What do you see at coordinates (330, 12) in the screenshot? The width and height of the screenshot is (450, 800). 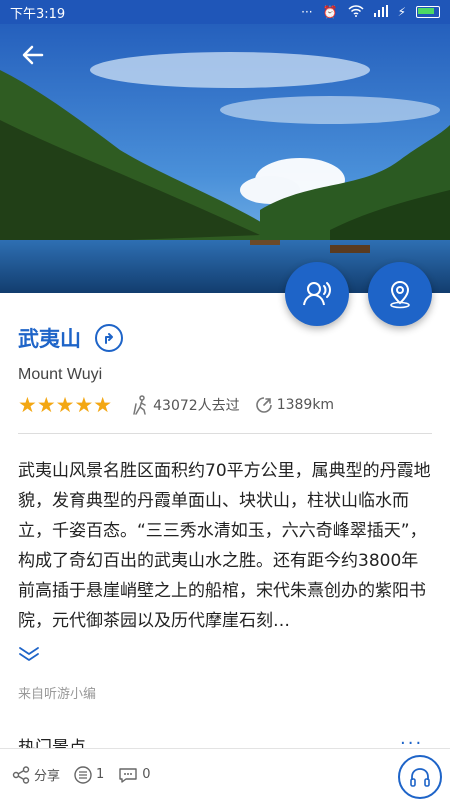 I see `alarm-icon: ⏰` at bounding box center [330, 12].